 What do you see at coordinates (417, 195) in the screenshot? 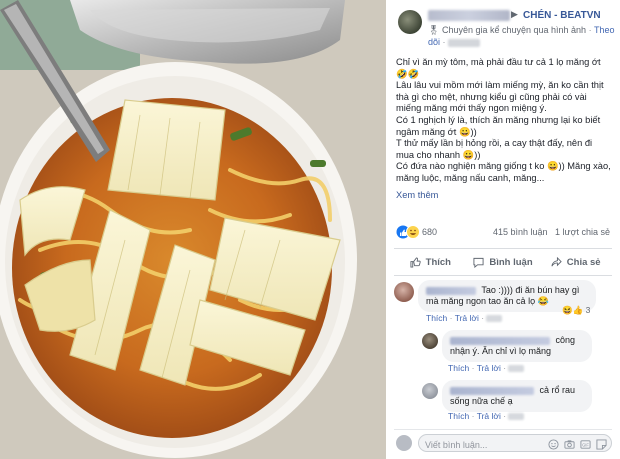
I see `see-more-link: Xem thêm` at bounding box center [417, 195].